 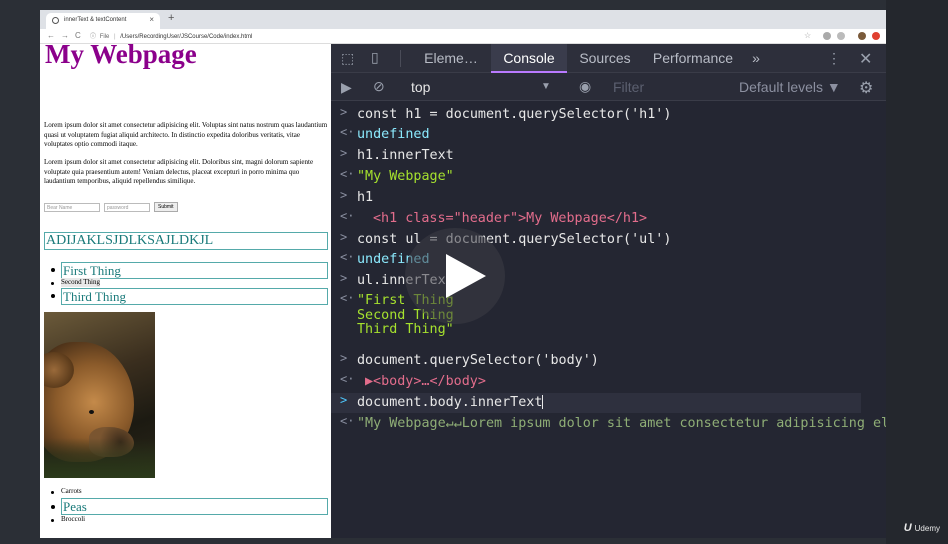 I want to click on bear-image, so click(x=99, y=395).